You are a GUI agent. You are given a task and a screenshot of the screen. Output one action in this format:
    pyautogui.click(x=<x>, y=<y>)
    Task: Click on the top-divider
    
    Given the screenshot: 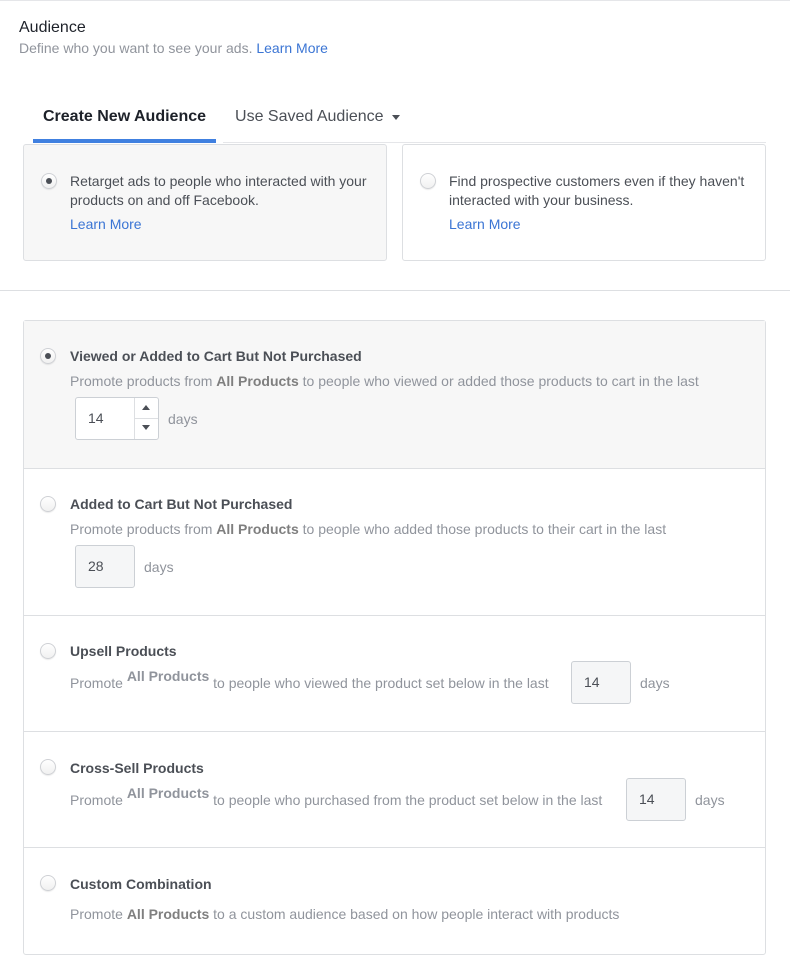 What is the action you would take?
    pyautogui.click(x=395, y=0)
    